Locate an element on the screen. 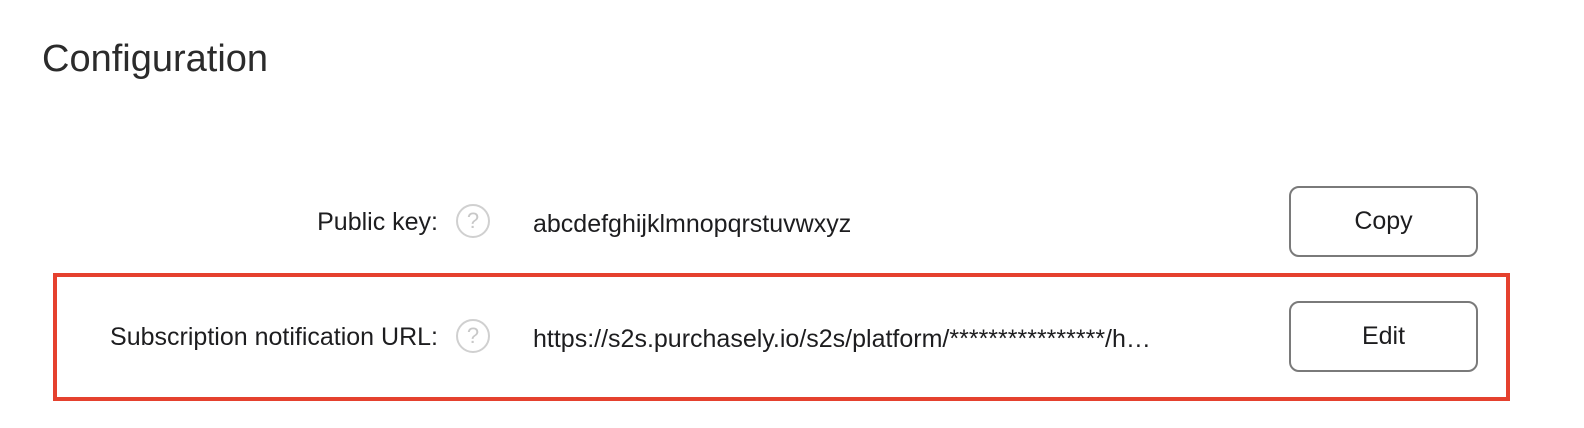 The width and height of the screenshot is (1584, 428). public-key-value: abcdefghijklmnopqrstuvwxyz is located at coordinates (692, 224).